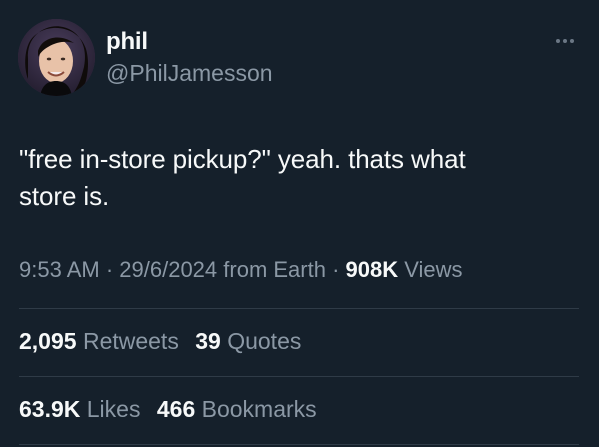  Describe the element at coordinates (176, 409) in the screenshot. I see `bookmarks-count: 466` at that location.